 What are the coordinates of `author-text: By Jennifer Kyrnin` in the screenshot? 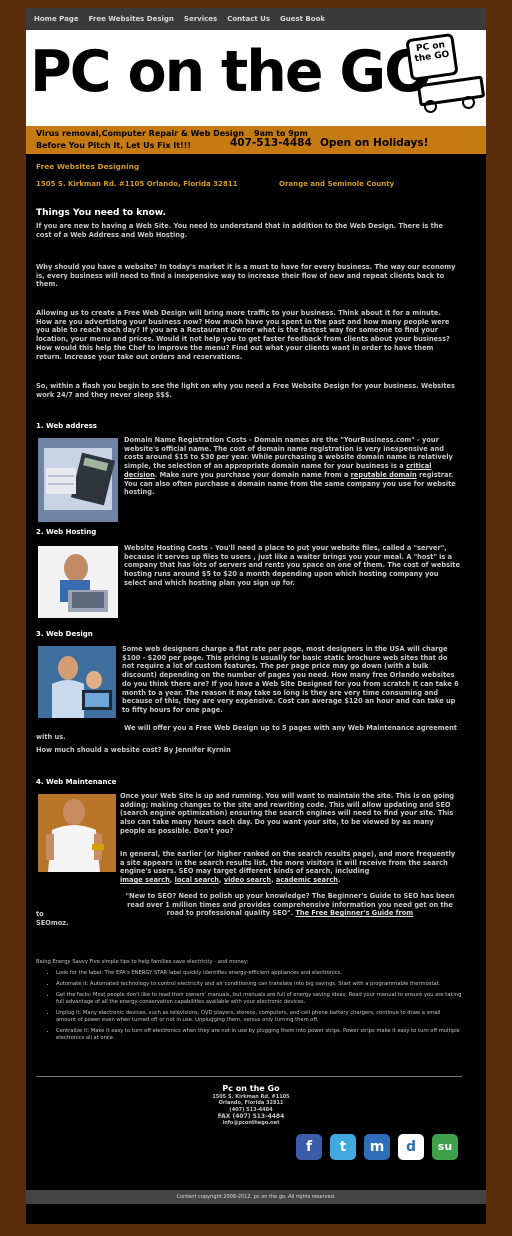 It's located at (197, 750).